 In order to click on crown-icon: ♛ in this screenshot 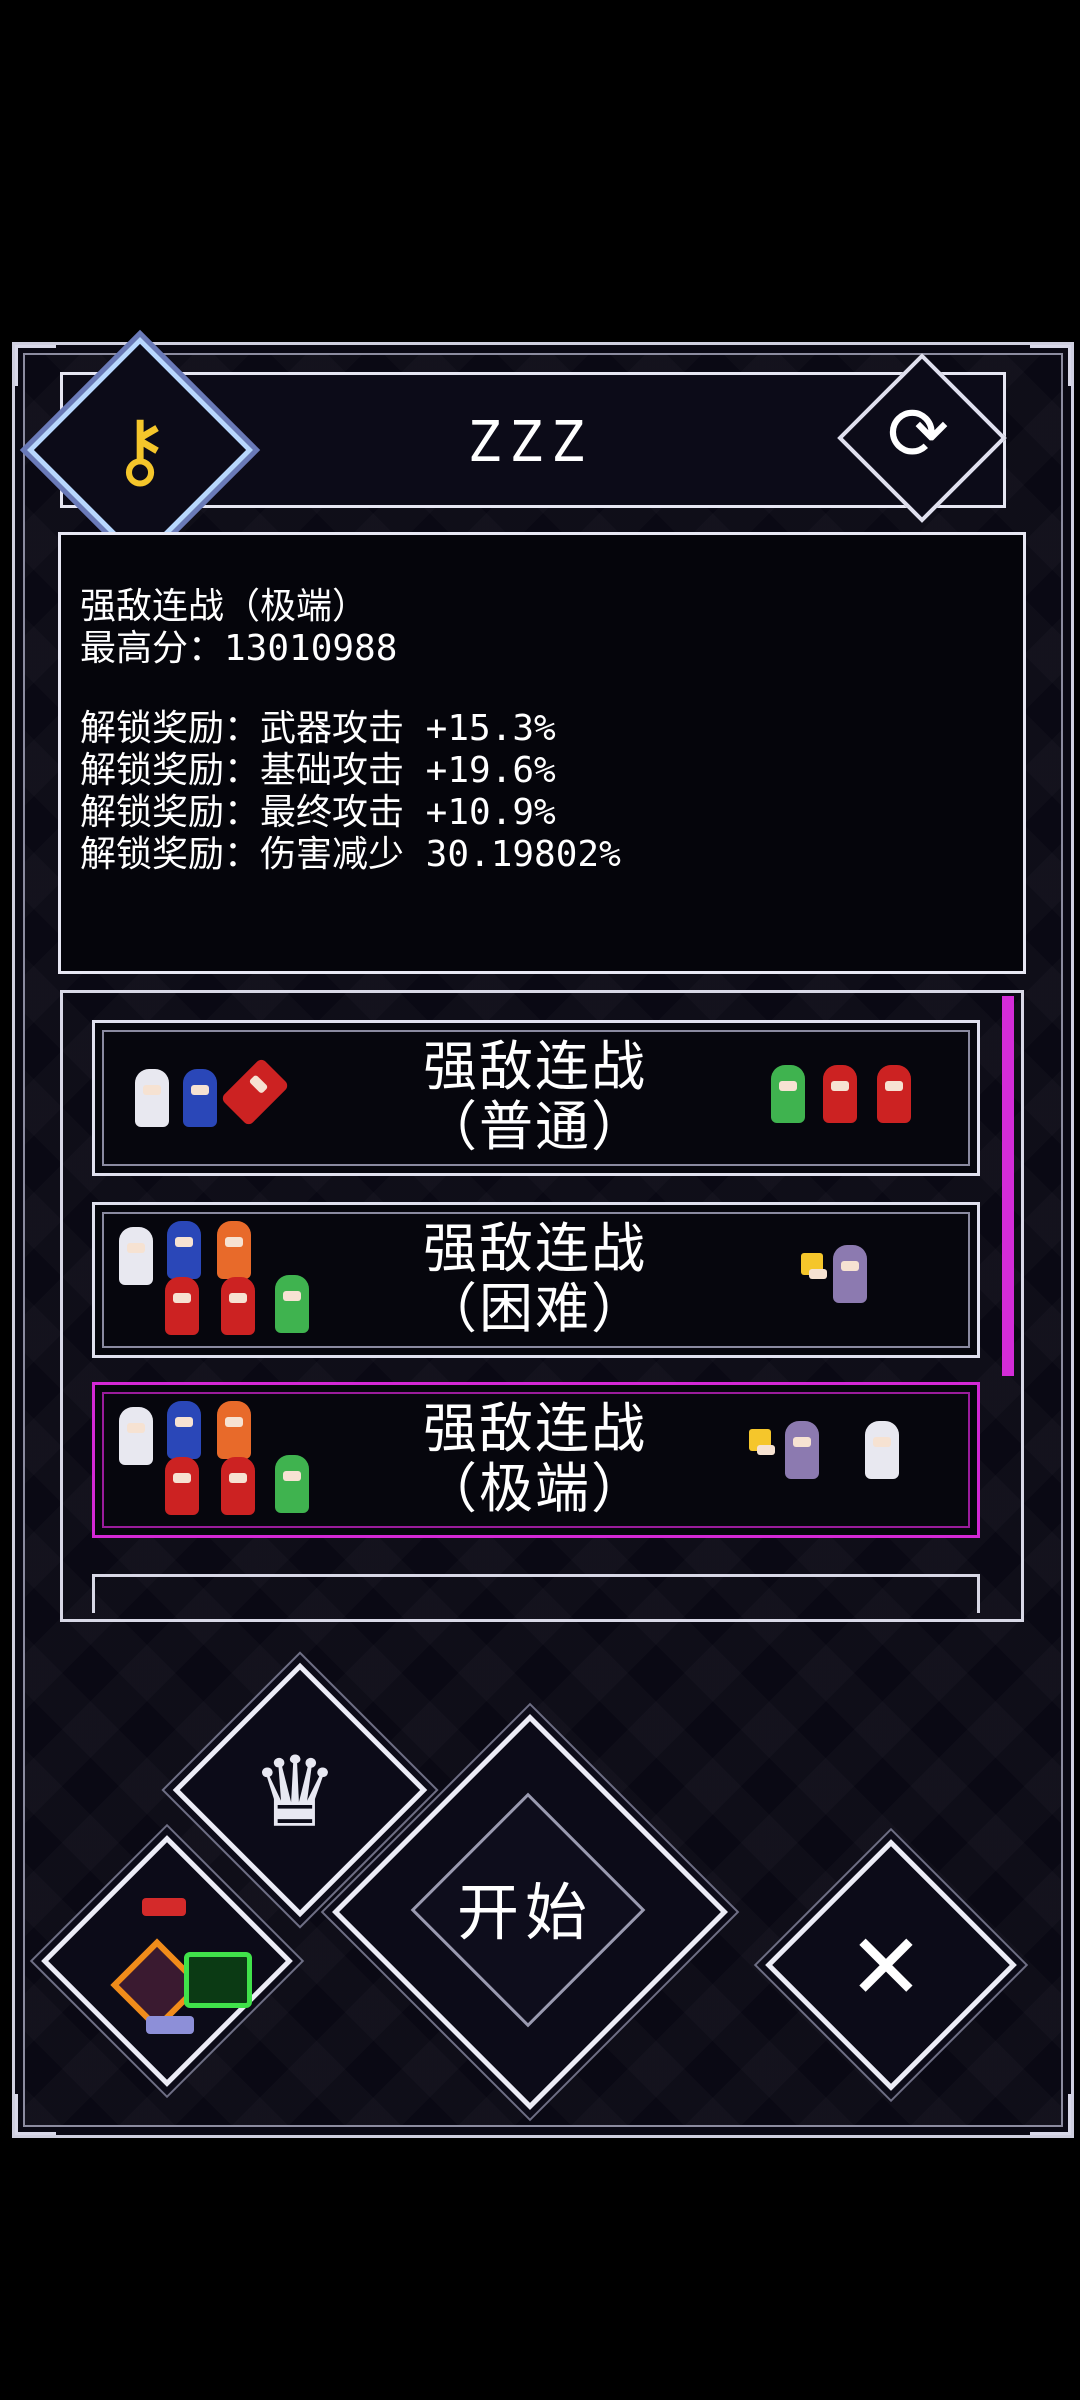, I will do `click(295, 1785)`.